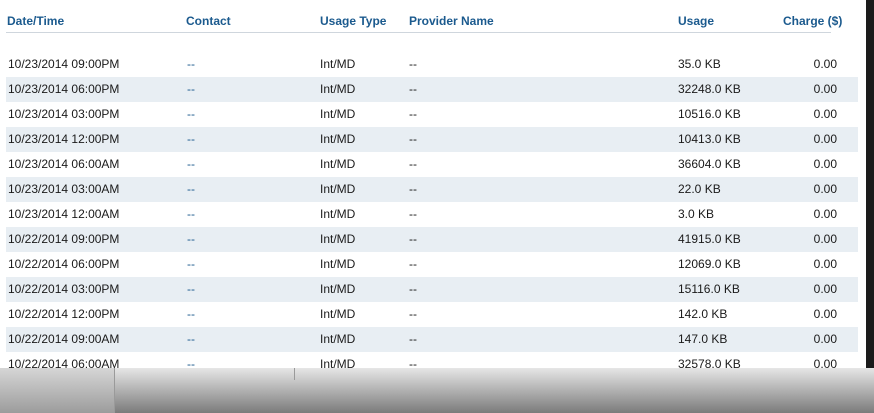 The image size is (874, 413). I want to click on table-row: 10/22/2014 09:00AM -- Int/MD -- 147.0 KB 0.00, so click(432, 339).